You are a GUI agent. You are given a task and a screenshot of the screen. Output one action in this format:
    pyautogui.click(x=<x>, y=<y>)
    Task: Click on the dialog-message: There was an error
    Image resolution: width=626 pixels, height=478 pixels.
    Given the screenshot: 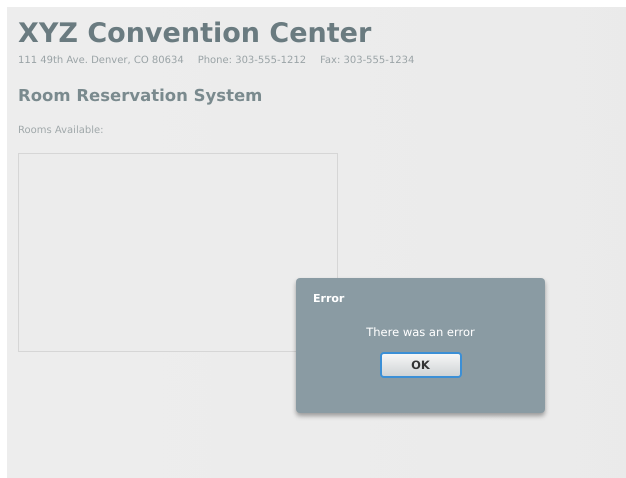 What is the action you would take?
    pyautogui.click(x=420, y=332)
    